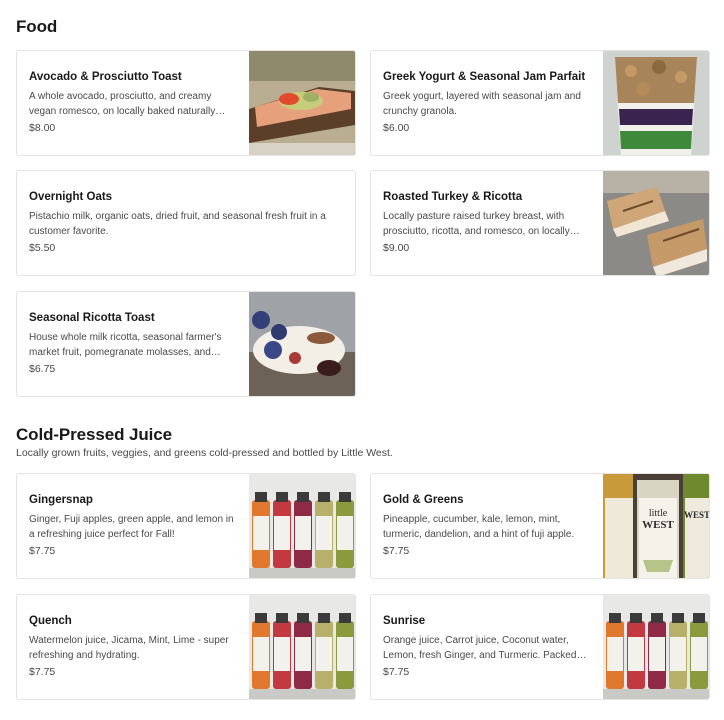 Image resolution: width=724 pixels, height=720 pixels. What do you see at coordinates (302, 103) in the screenshot?
I see `avocado-toast-image` at bounding box center [302, 103].